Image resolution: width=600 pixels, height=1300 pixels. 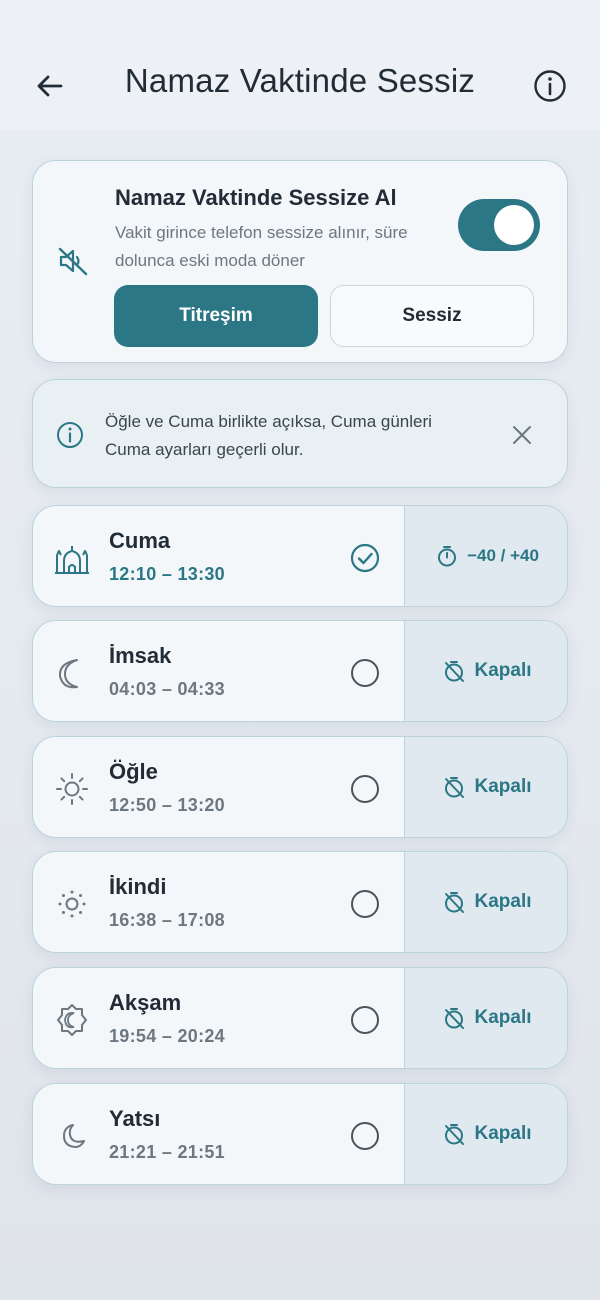 I want to click on prayer-row-yatsi: Yatsı 21:21 – 21:51 Kapalı, so click(x=300, y=1134).